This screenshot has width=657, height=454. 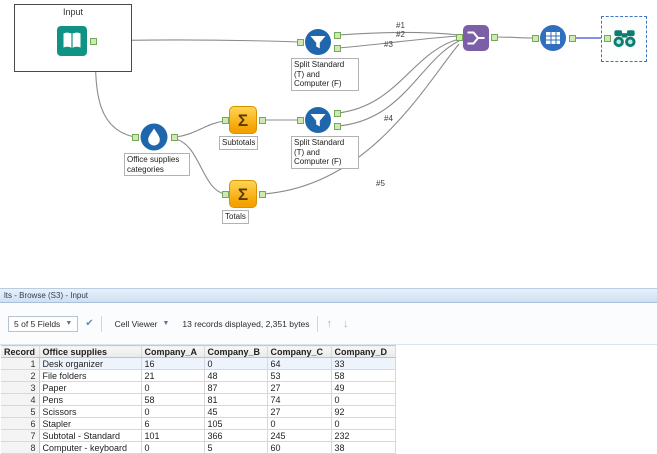 I want to click on record-number-cell: 6, so click(x=20, y=423).